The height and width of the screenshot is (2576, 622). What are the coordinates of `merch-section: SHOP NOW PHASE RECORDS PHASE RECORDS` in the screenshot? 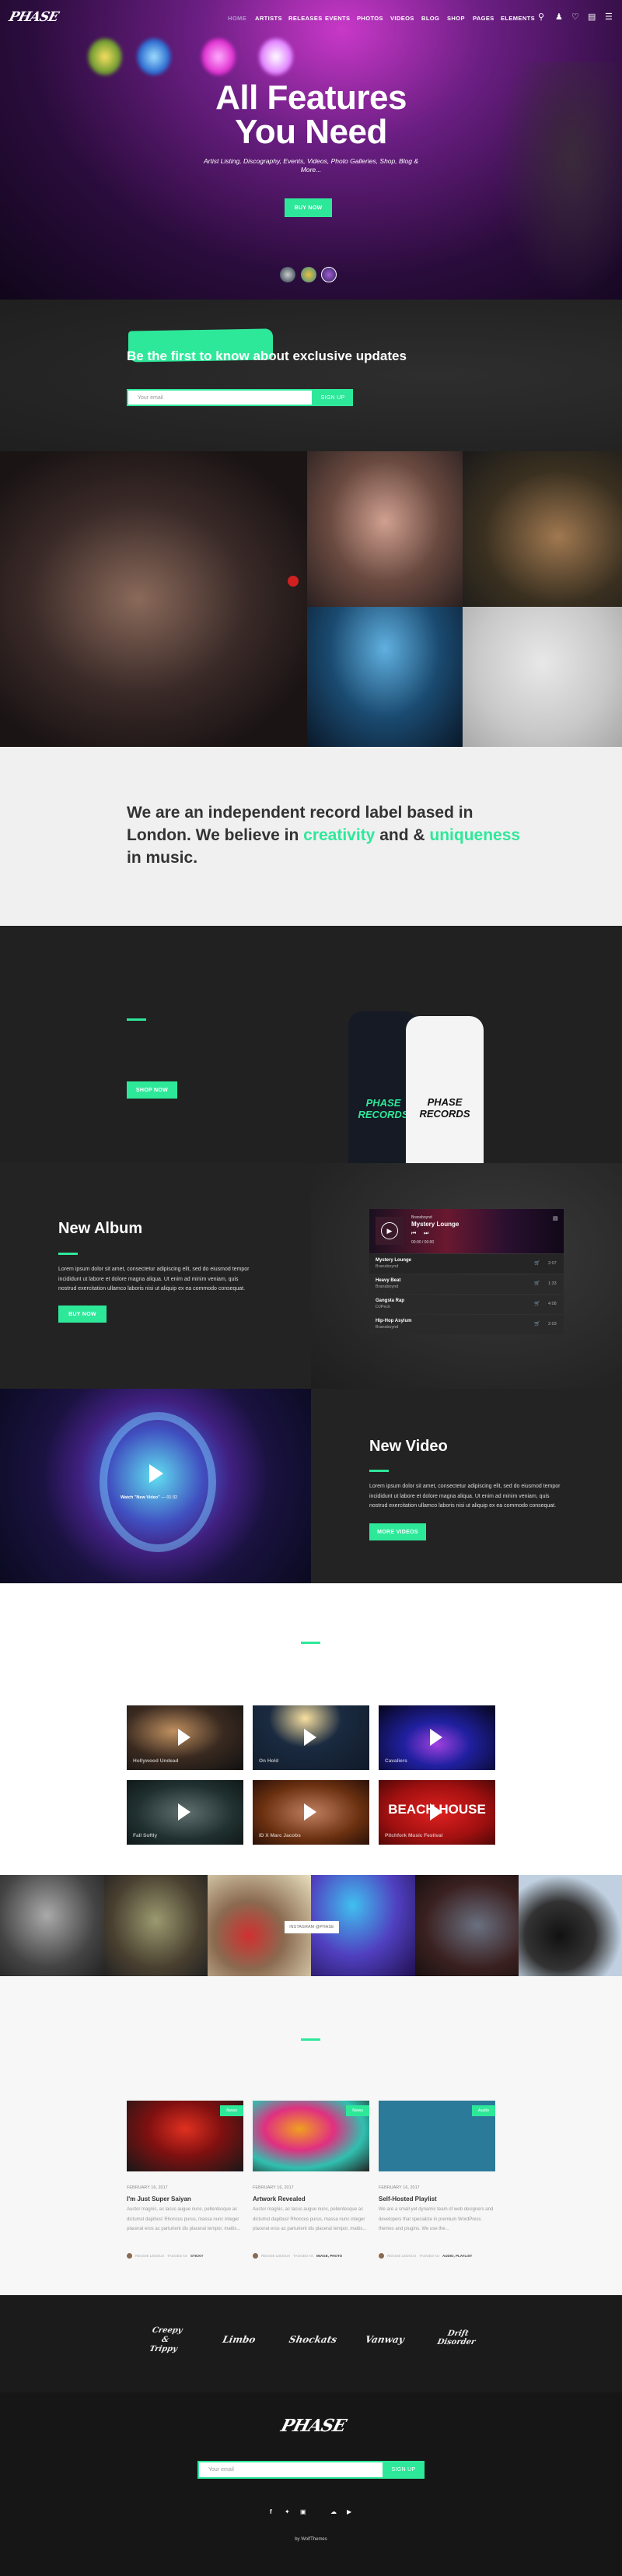 It's located at (311, 1044).